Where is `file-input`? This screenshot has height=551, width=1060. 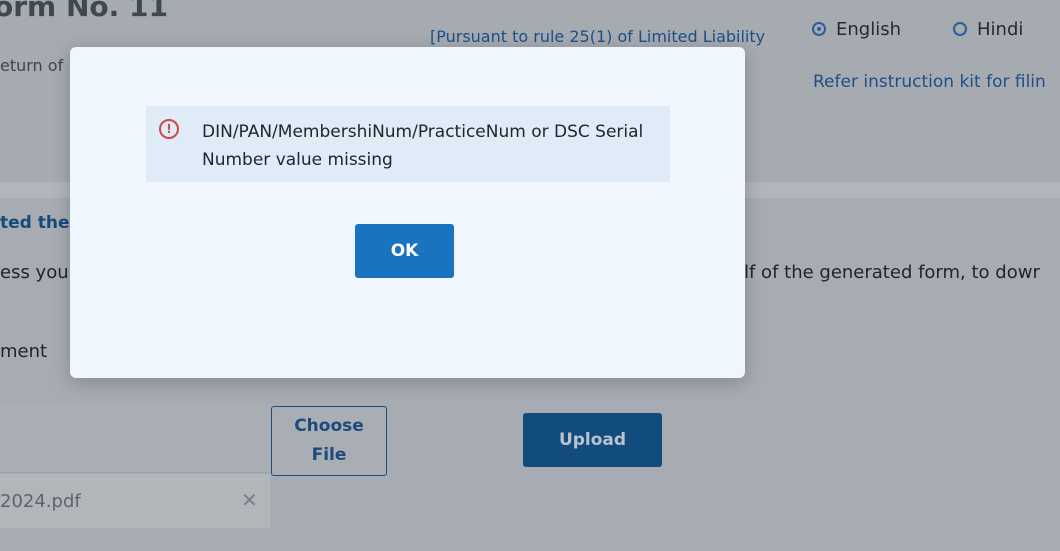 file-input is located at coordinates (135, 438).